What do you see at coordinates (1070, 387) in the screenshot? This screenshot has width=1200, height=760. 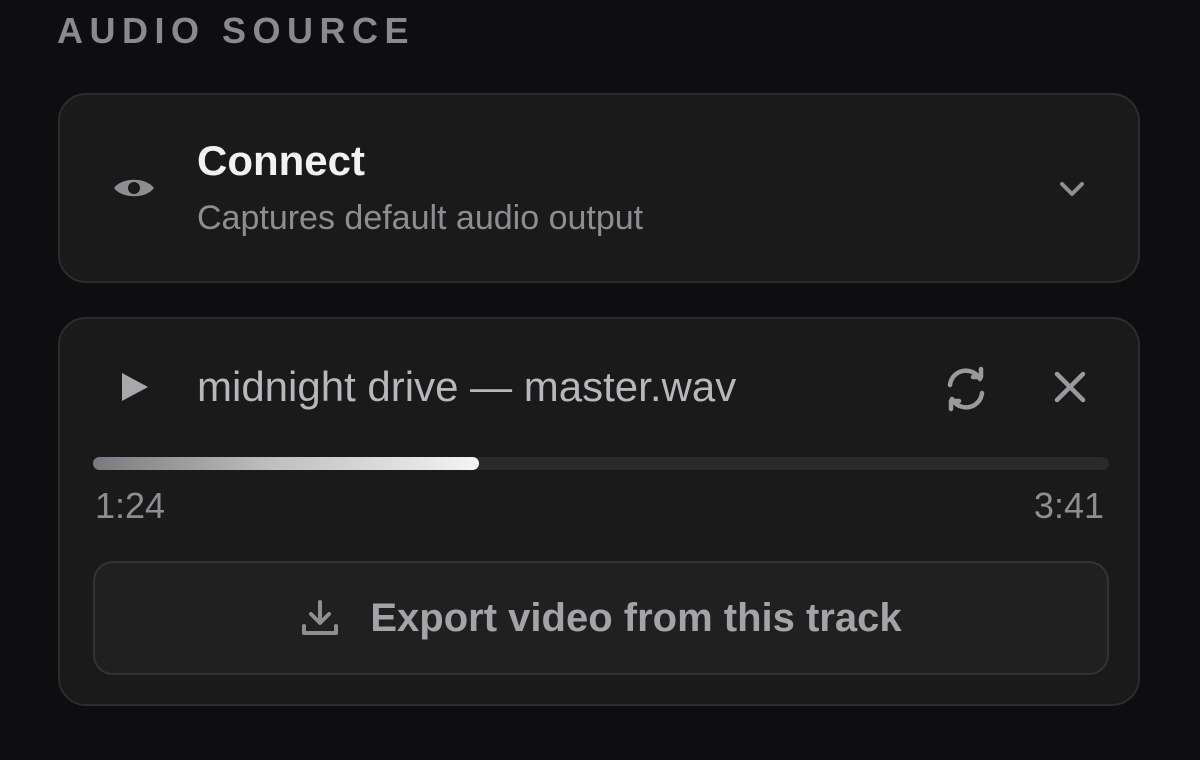 I see `close-icon` at bounding box center [1070, 387].